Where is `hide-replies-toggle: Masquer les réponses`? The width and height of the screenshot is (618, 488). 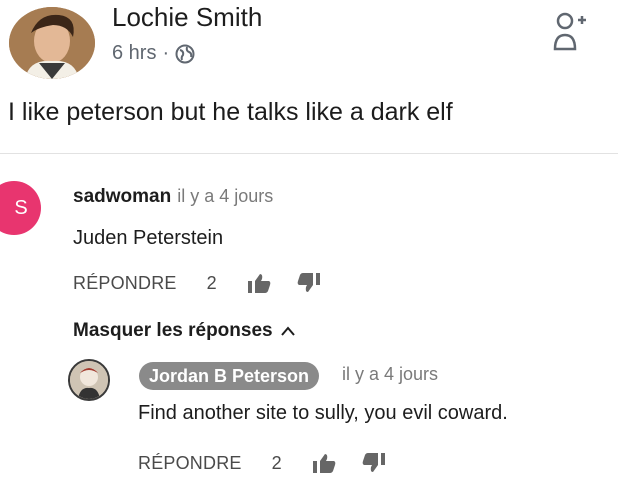 hide-replies-toggle: Masquer les réponses is located at coordinates (184, 331).